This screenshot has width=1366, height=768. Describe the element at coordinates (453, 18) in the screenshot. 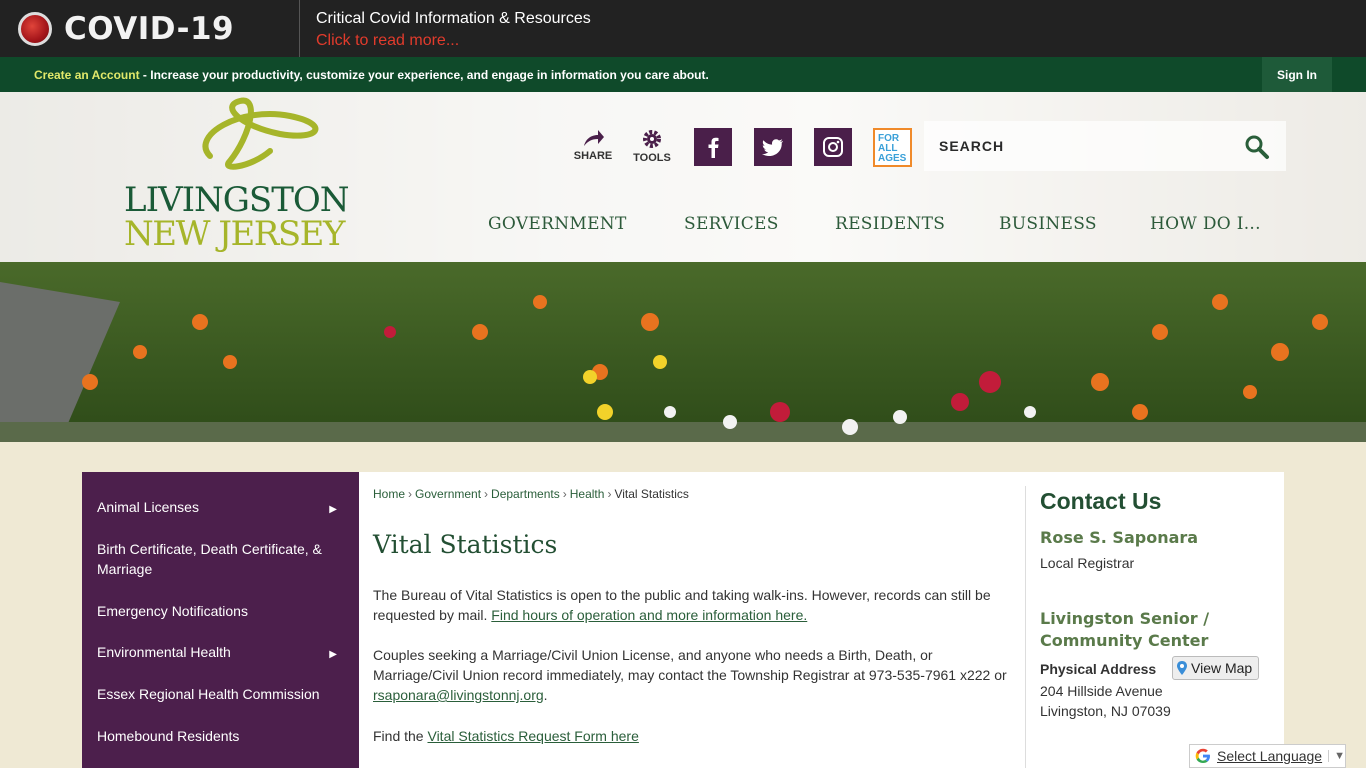

I see `covid-headline: Critical Covid Information & Resources` at that location.